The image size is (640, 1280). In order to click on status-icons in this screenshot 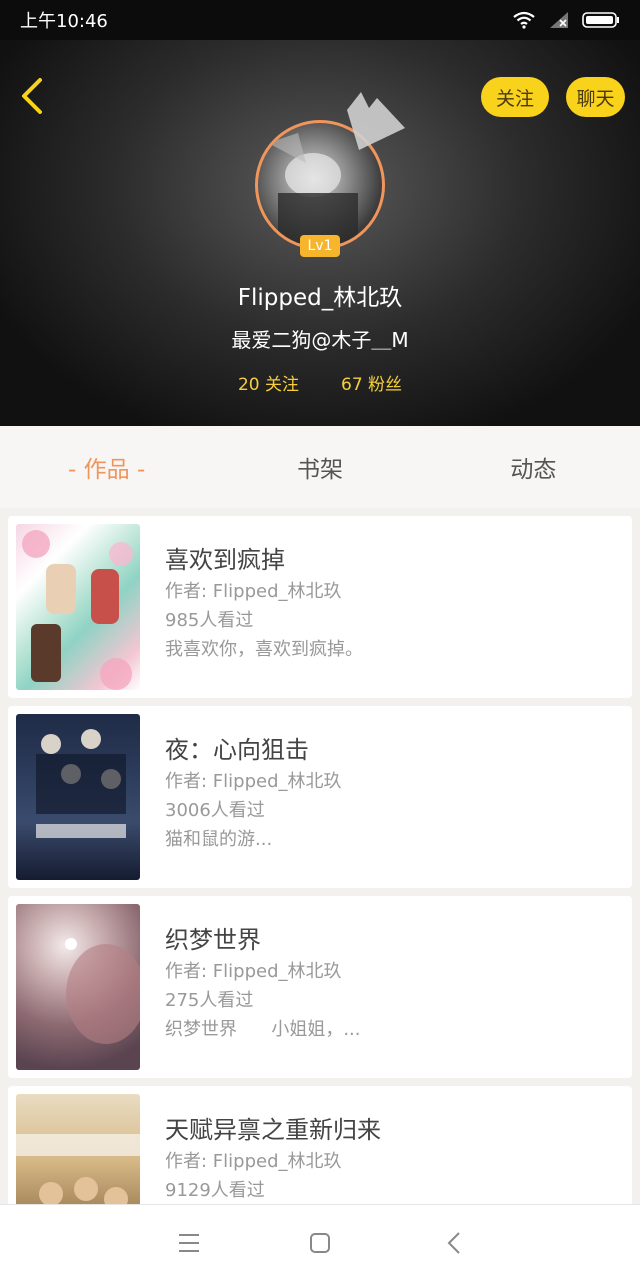, I will do `click(566, 20)`.